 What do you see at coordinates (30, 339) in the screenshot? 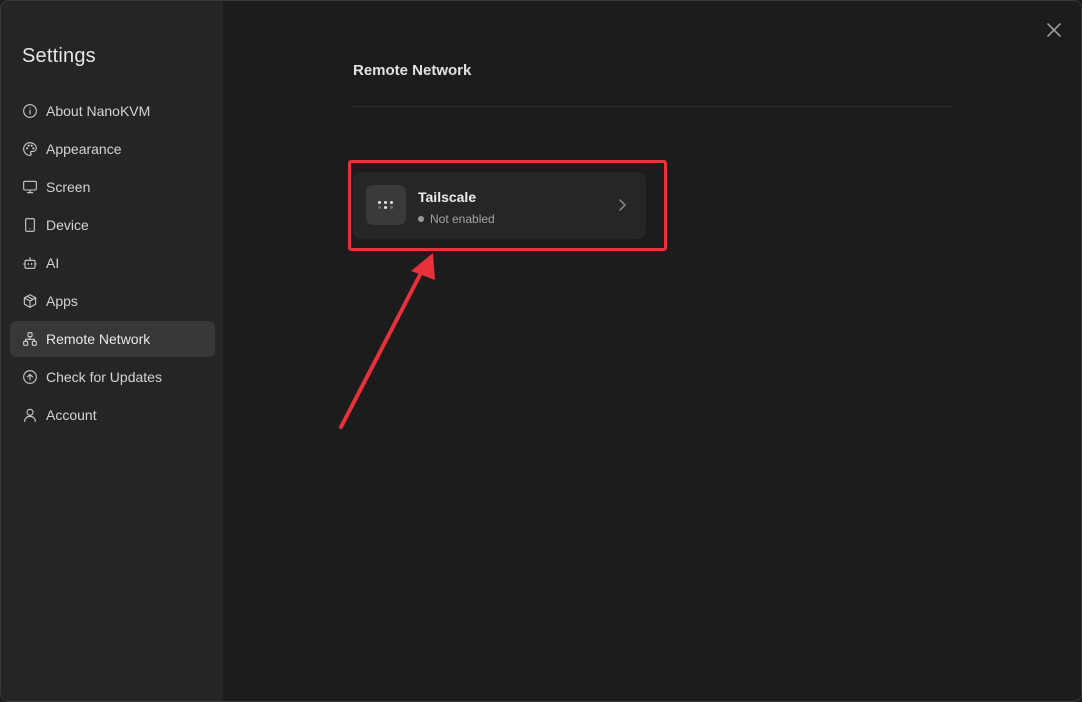
I see `network-icon` at bounding box center [30, 339].